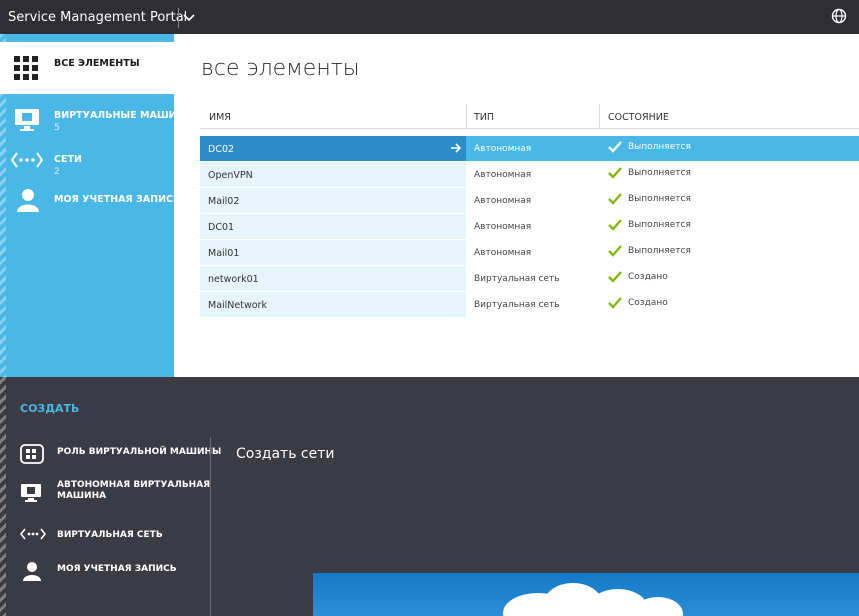 This screenshot has width=859, height=616. What do you see at coordinates (456, 148) in the screenshot?
I see `arrow-right-icon` at bounding box center [456, 148].